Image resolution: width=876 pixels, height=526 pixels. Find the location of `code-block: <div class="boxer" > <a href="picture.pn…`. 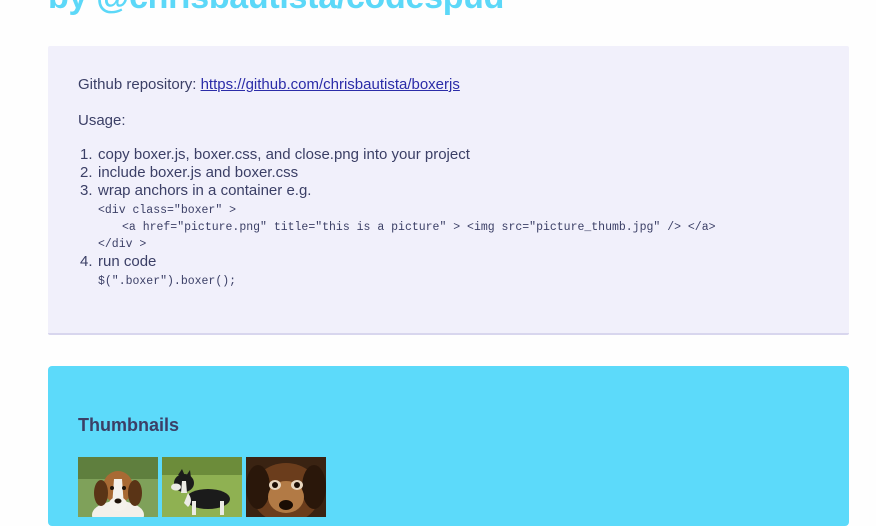

code-block: <div class="boxer" > <a href="picture.pn… is located at coordinates (407, 227).